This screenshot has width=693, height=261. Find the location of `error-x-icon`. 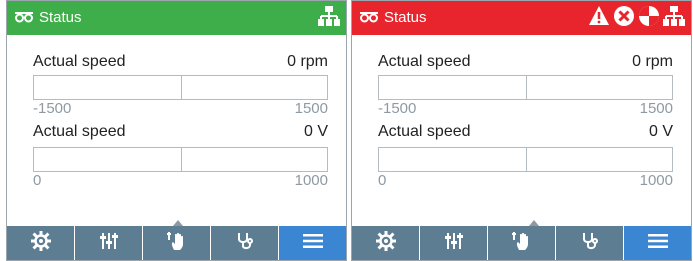

error-x-icon is located at coordinates (624, 18).